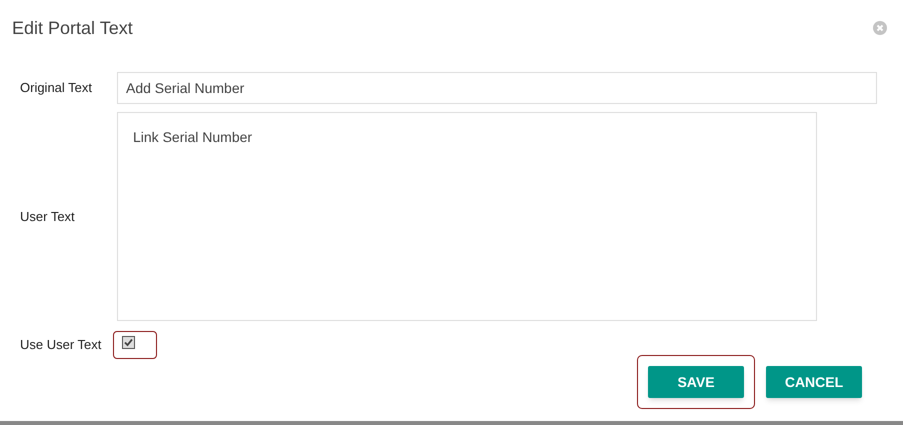  Describe the element at coordinates (61, 345) in the screenshot. I see `checkbox-label: Use User Text` at that location.